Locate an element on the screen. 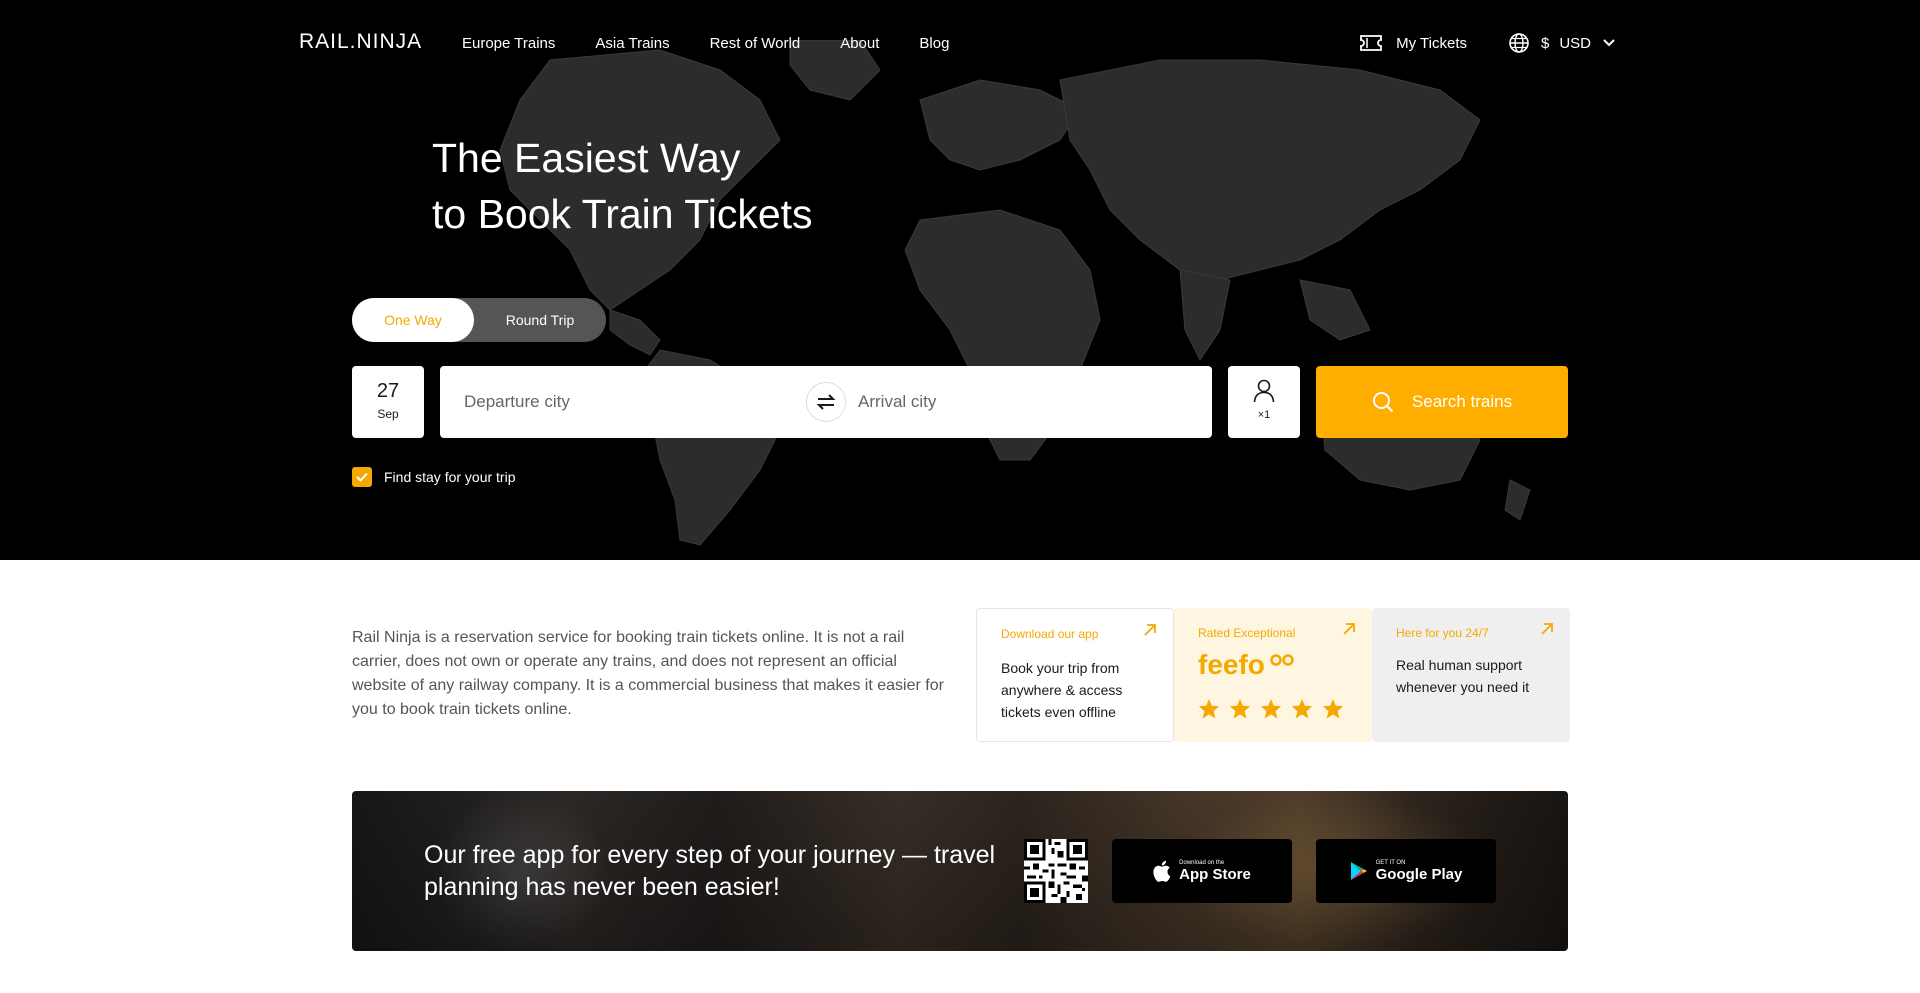  checkmark-icon is located at coordinates (362, 477).